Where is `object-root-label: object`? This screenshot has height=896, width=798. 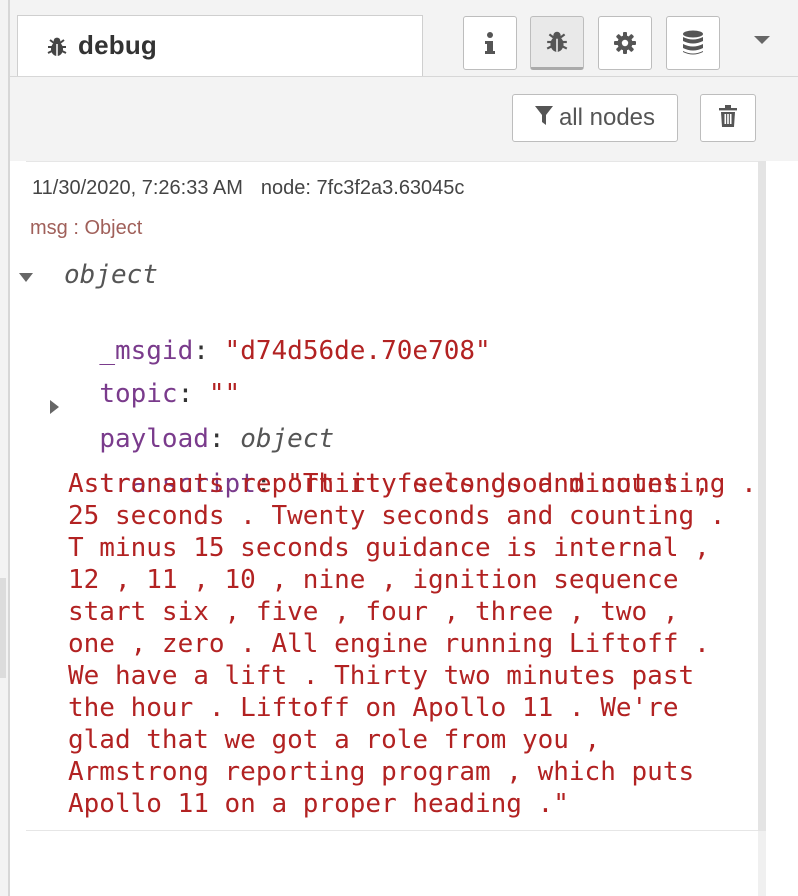
object-root-label: object is located at coordinates (111, 275).